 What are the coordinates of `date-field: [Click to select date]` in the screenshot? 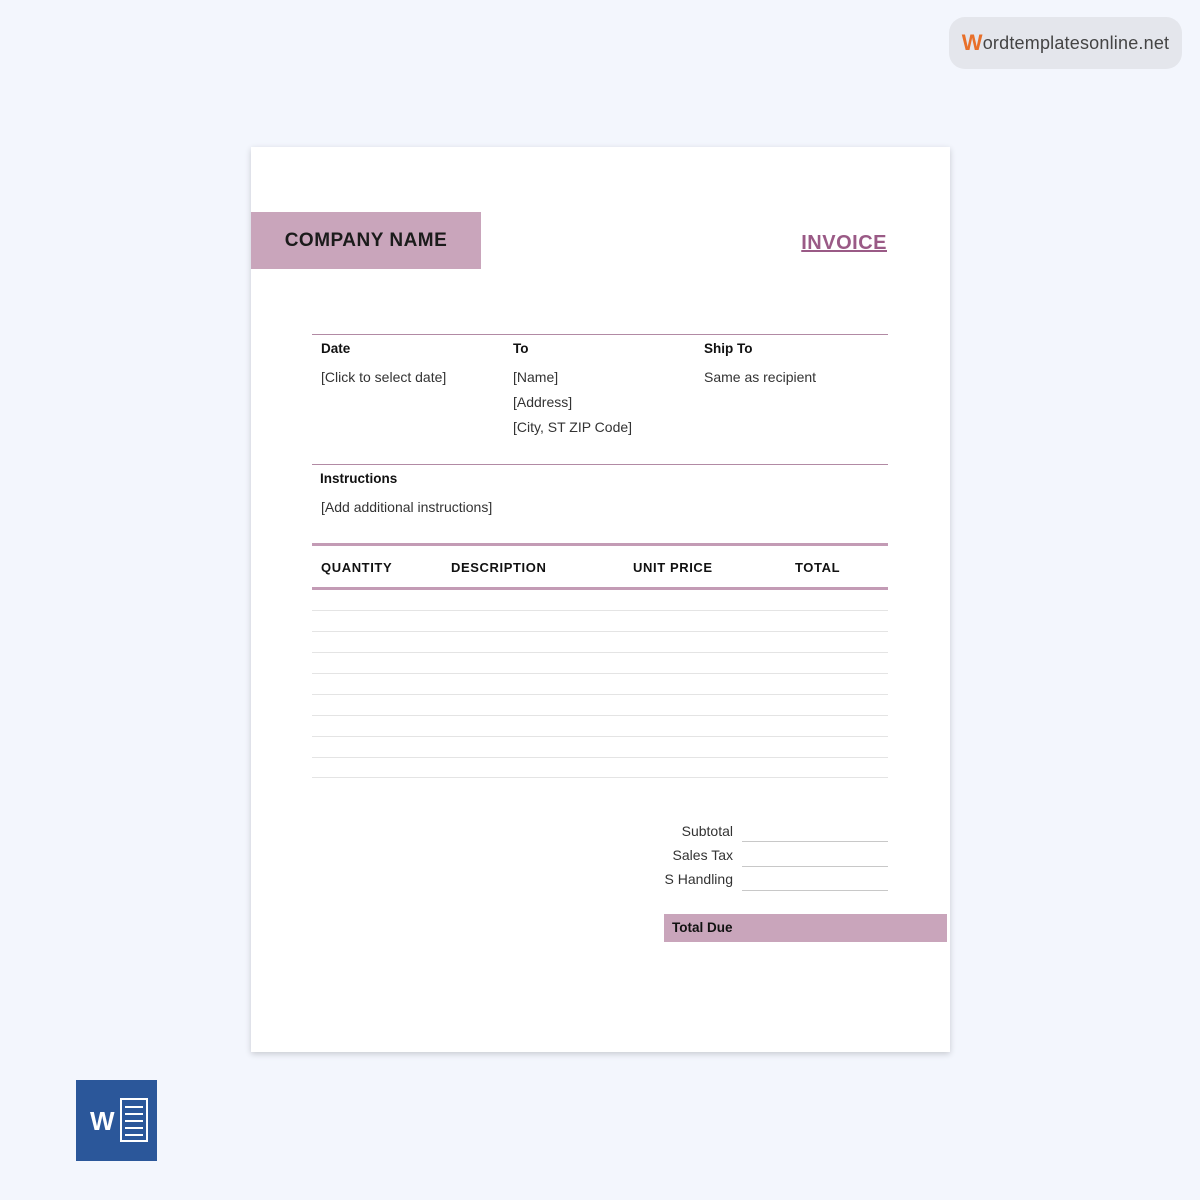 It's located at (383, 377).